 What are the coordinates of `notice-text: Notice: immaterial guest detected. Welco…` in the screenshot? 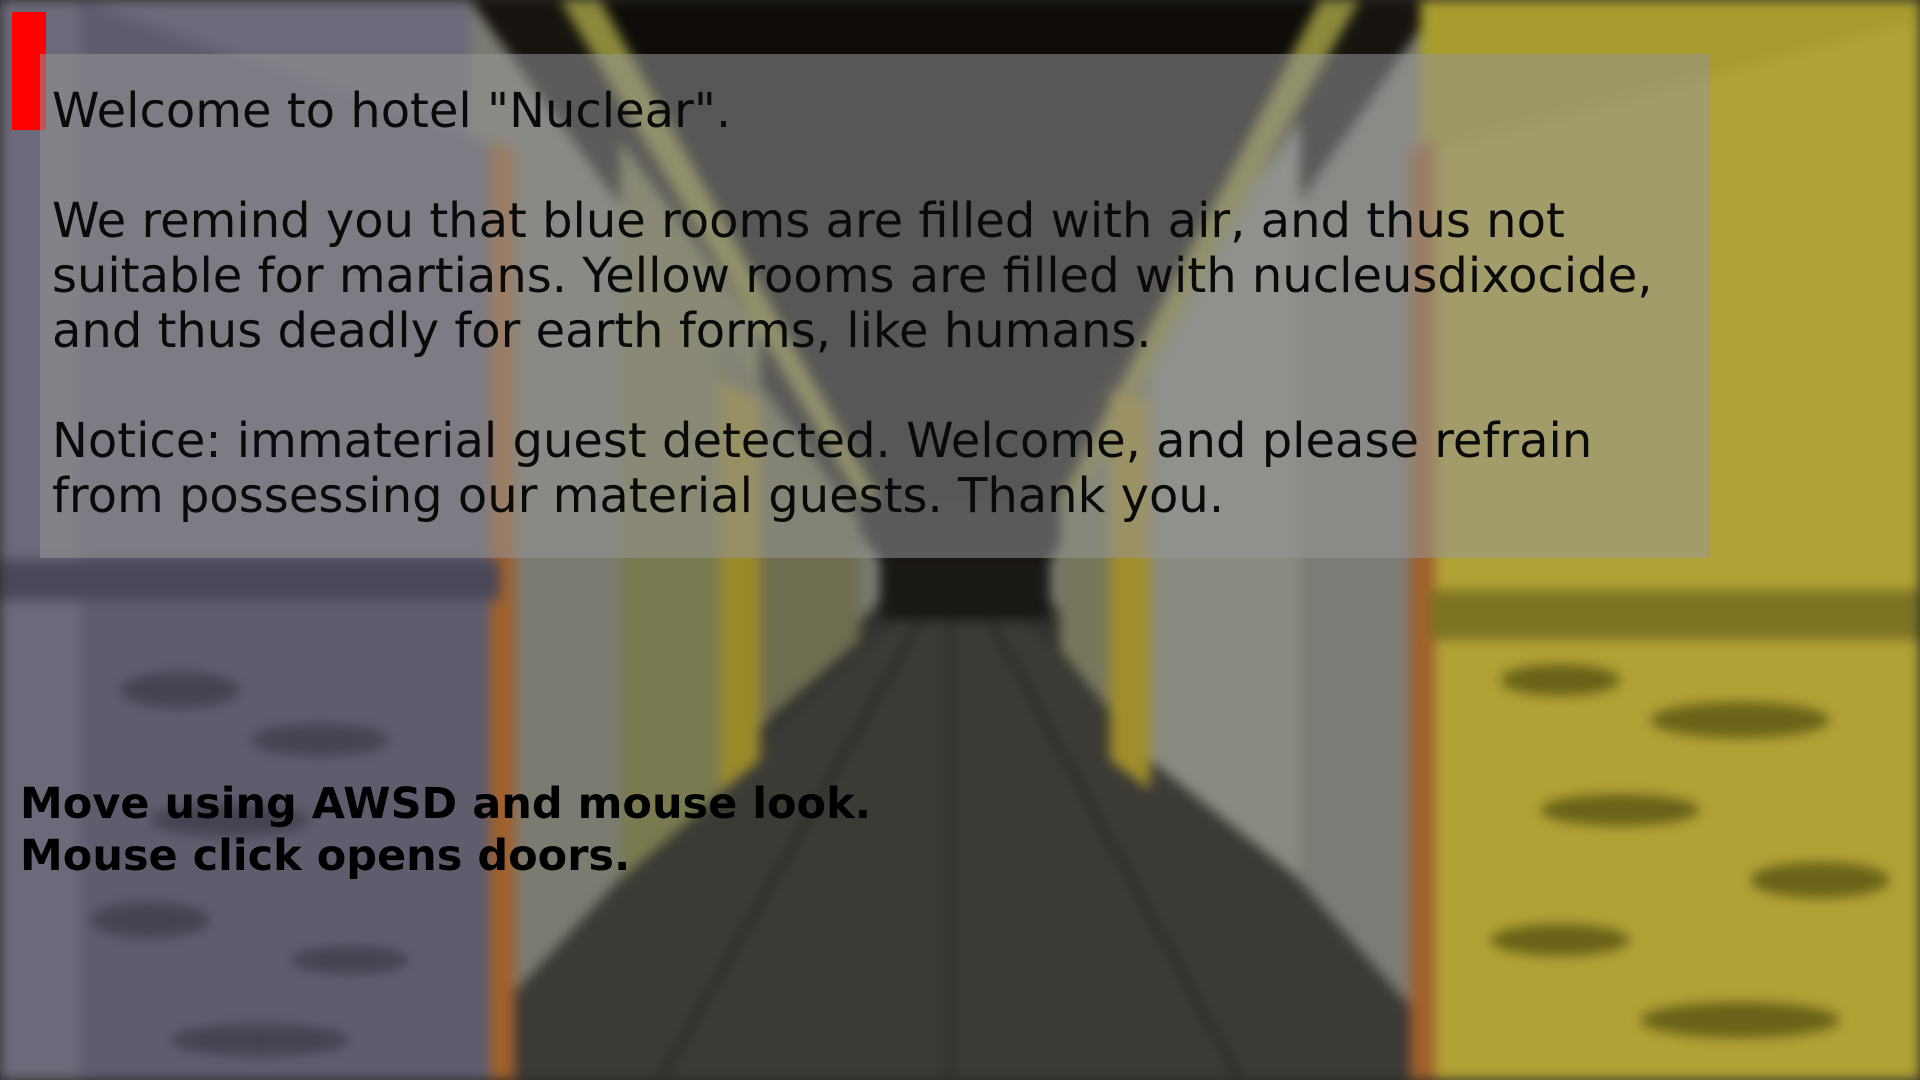 It's located at (822, 468).